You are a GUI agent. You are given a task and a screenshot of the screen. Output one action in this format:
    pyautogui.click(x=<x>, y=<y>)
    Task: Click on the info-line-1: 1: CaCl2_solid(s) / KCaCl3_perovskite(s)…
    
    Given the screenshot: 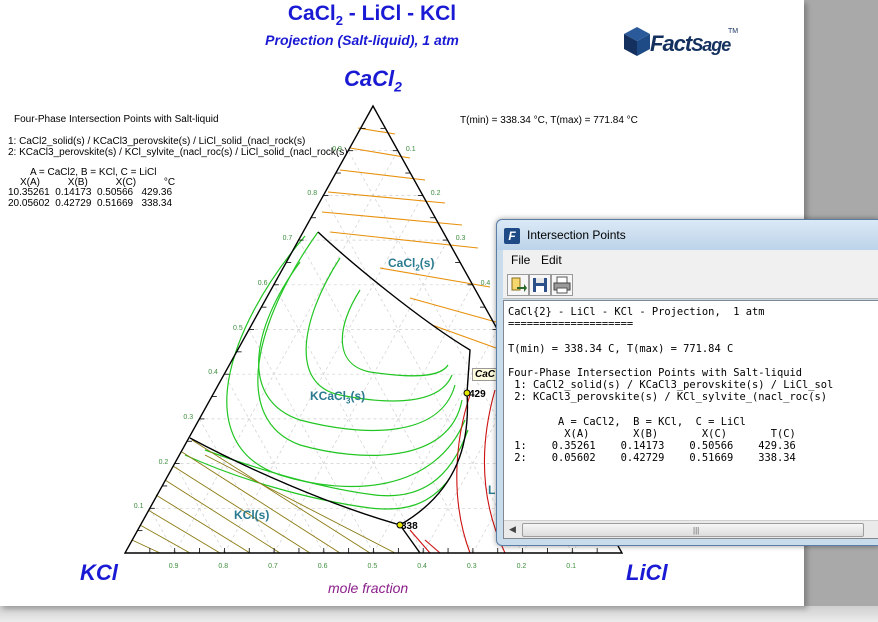 What is the action you would take?
    pyautogui.click(x=157, y=141)
    